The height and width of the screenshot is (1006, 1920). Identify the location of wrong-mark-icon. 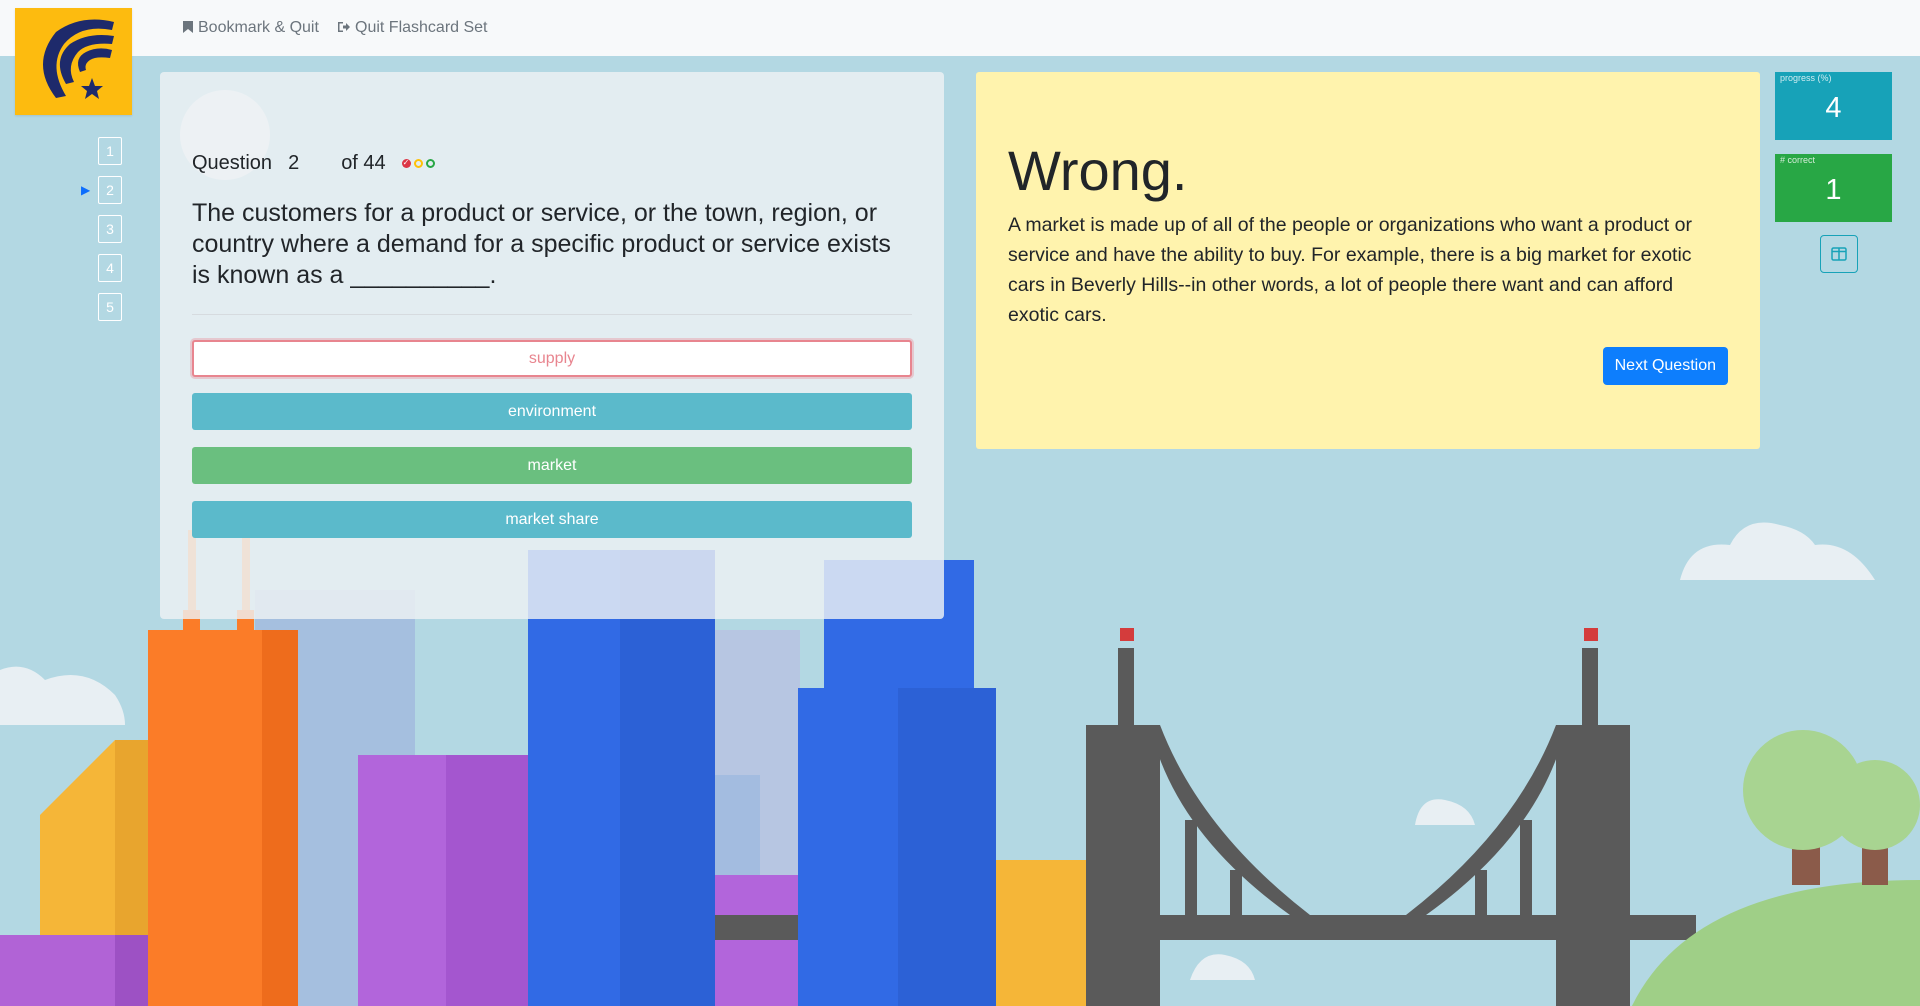
(406, 163).